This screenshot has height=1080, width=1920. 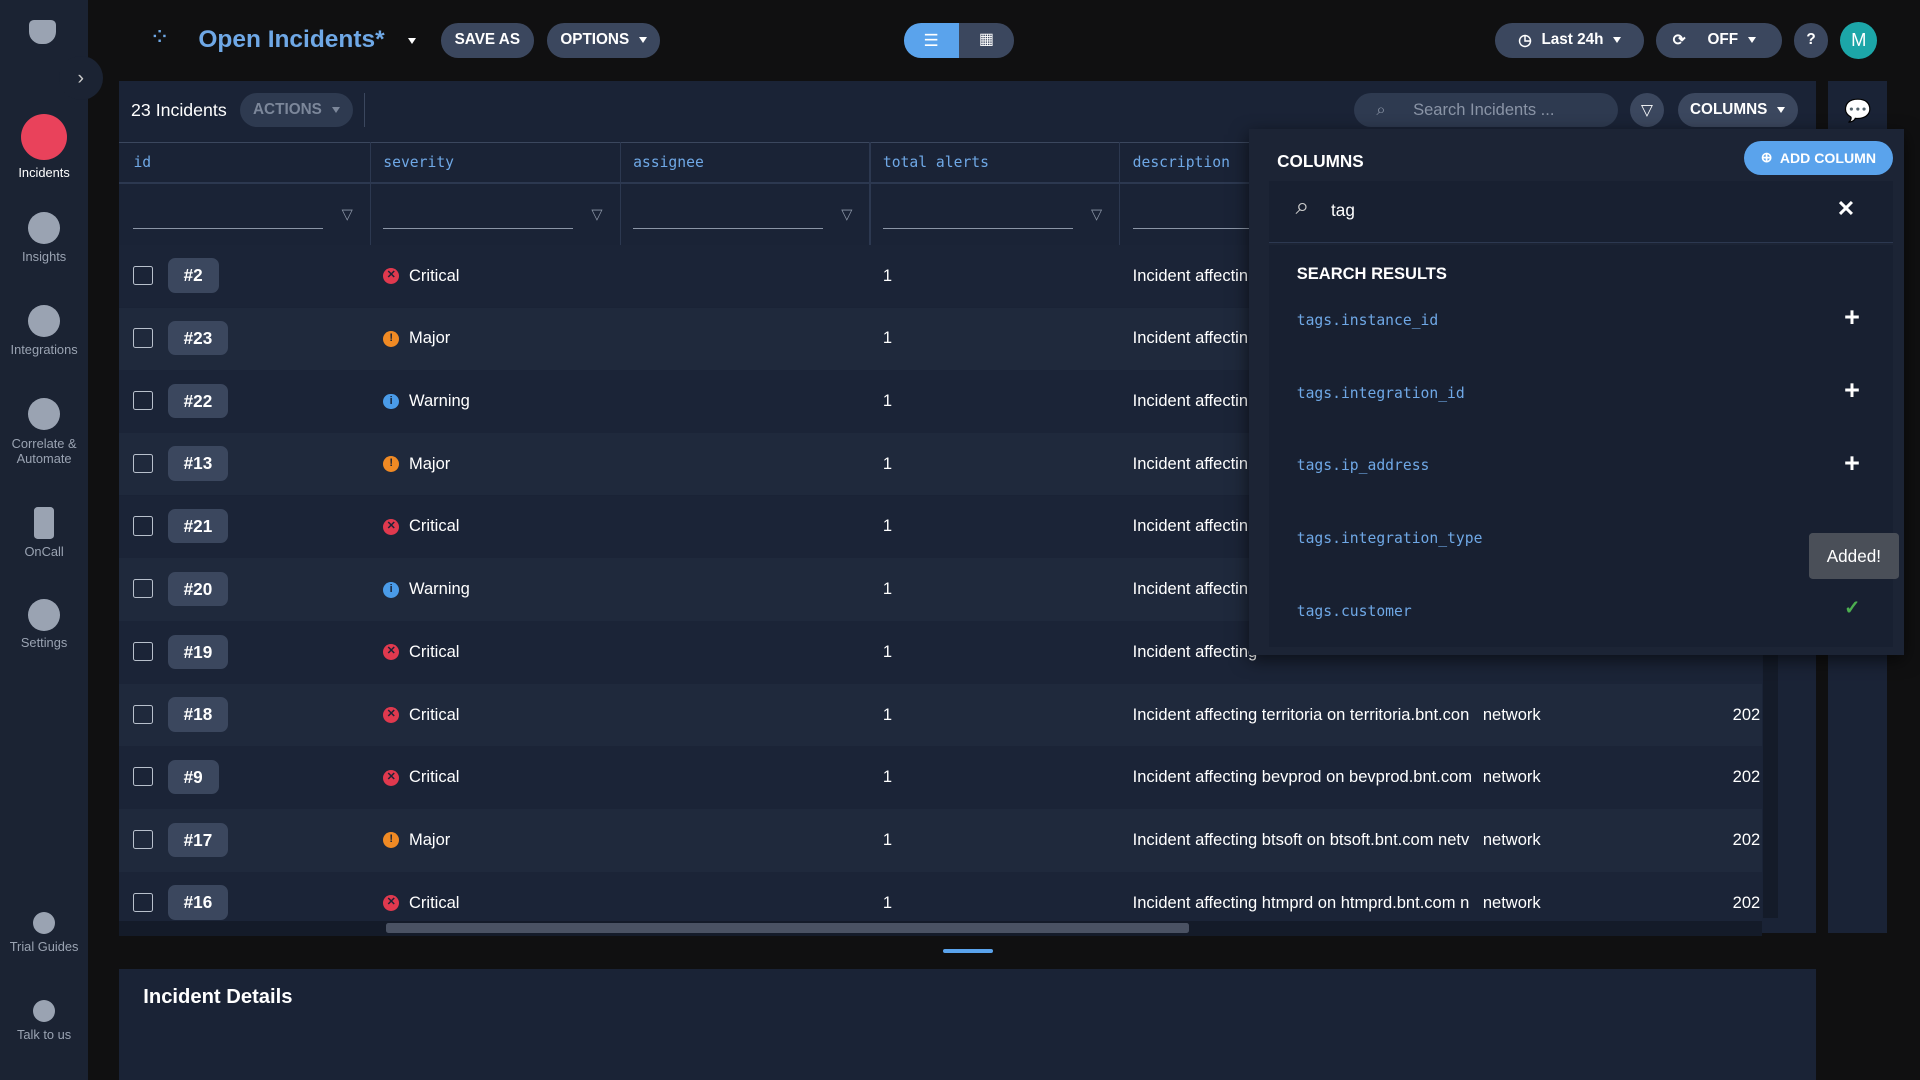 What do you see at coordinates (44, 237) in the screenshot?
I see `sidebar-item-insights: Insights` at bounding box center [44, 237].